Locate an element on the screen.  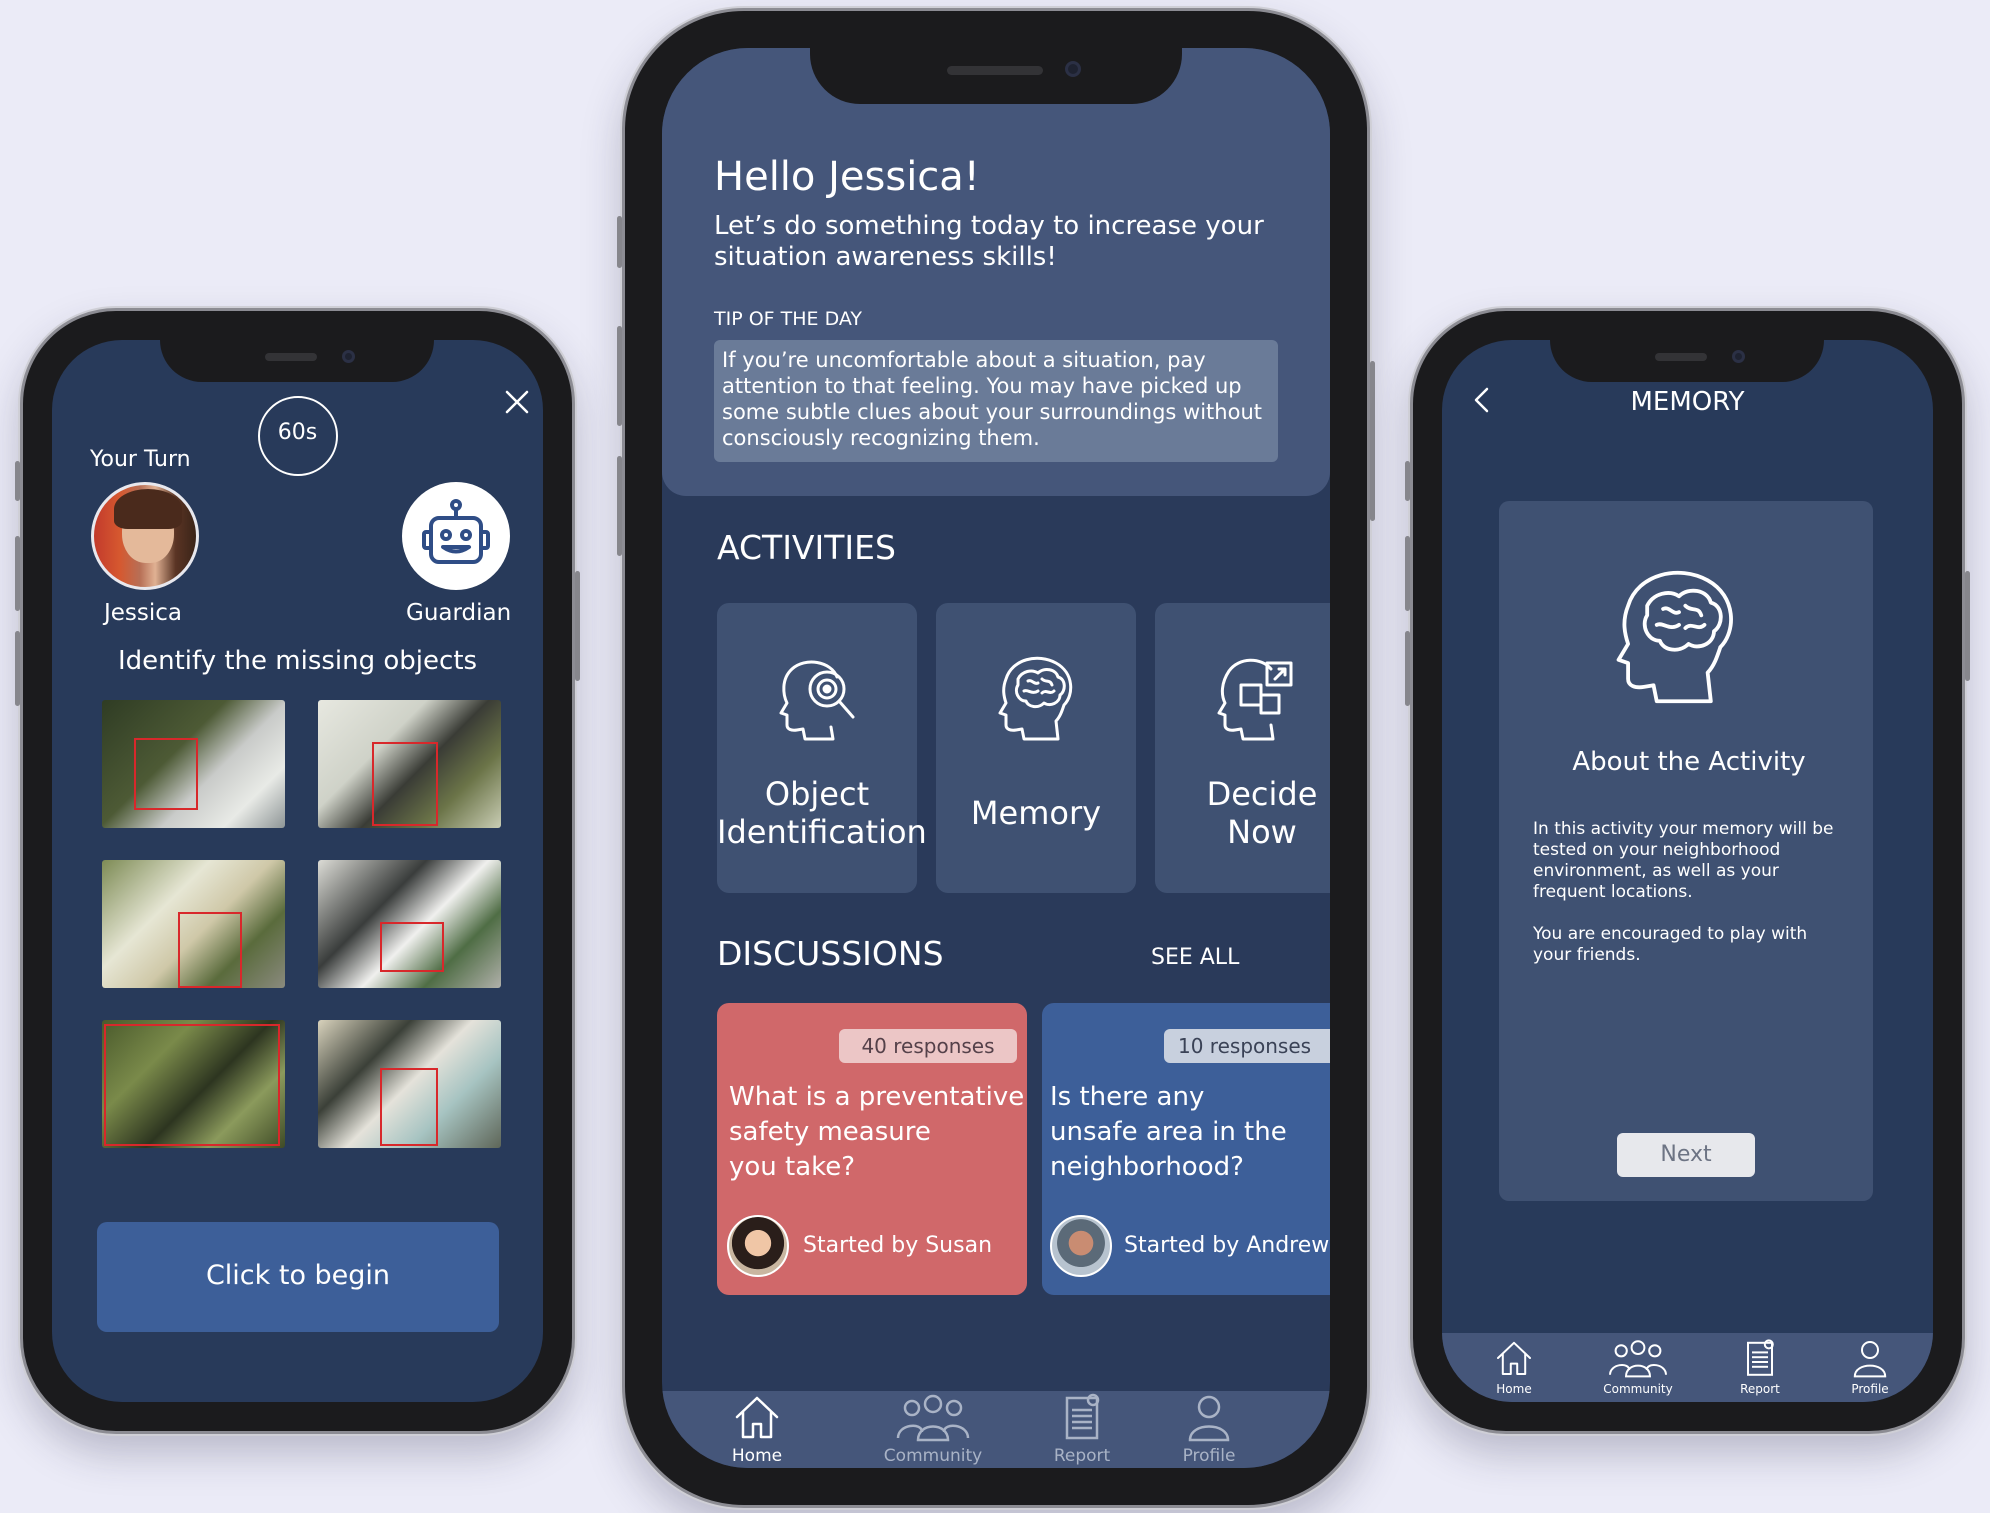
timer-badge: 60s is located at coordinates (298, 436).